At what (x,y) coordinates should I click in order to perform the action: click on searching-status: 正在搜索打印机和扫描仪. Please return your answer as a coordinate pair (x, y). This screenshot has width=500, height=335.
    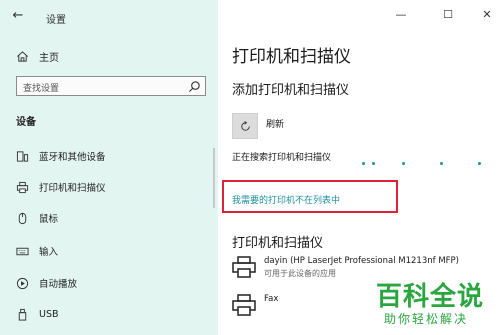
    Looking at the image, I should click on (282, 158).